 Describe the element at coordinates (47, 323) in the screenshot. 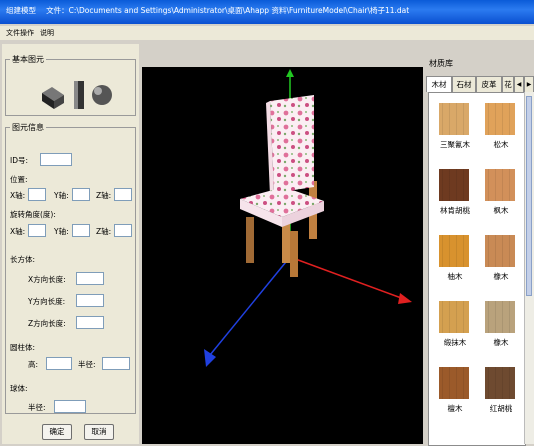

I see `z-length-label: Z方向长度:` at that location.